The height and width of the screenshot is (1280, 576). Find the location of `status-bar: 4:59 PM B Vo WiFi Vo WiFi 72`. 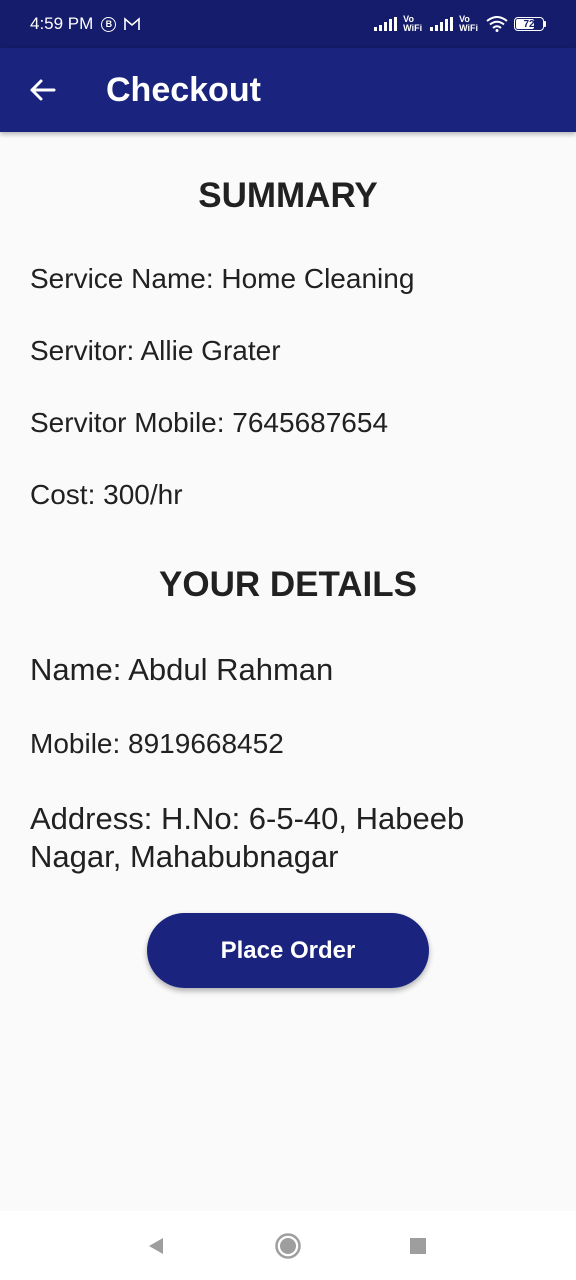

status-bar: 4:59 PM B Vo WiFi Vo WiFi 72 is located at coordinates (288, 24).